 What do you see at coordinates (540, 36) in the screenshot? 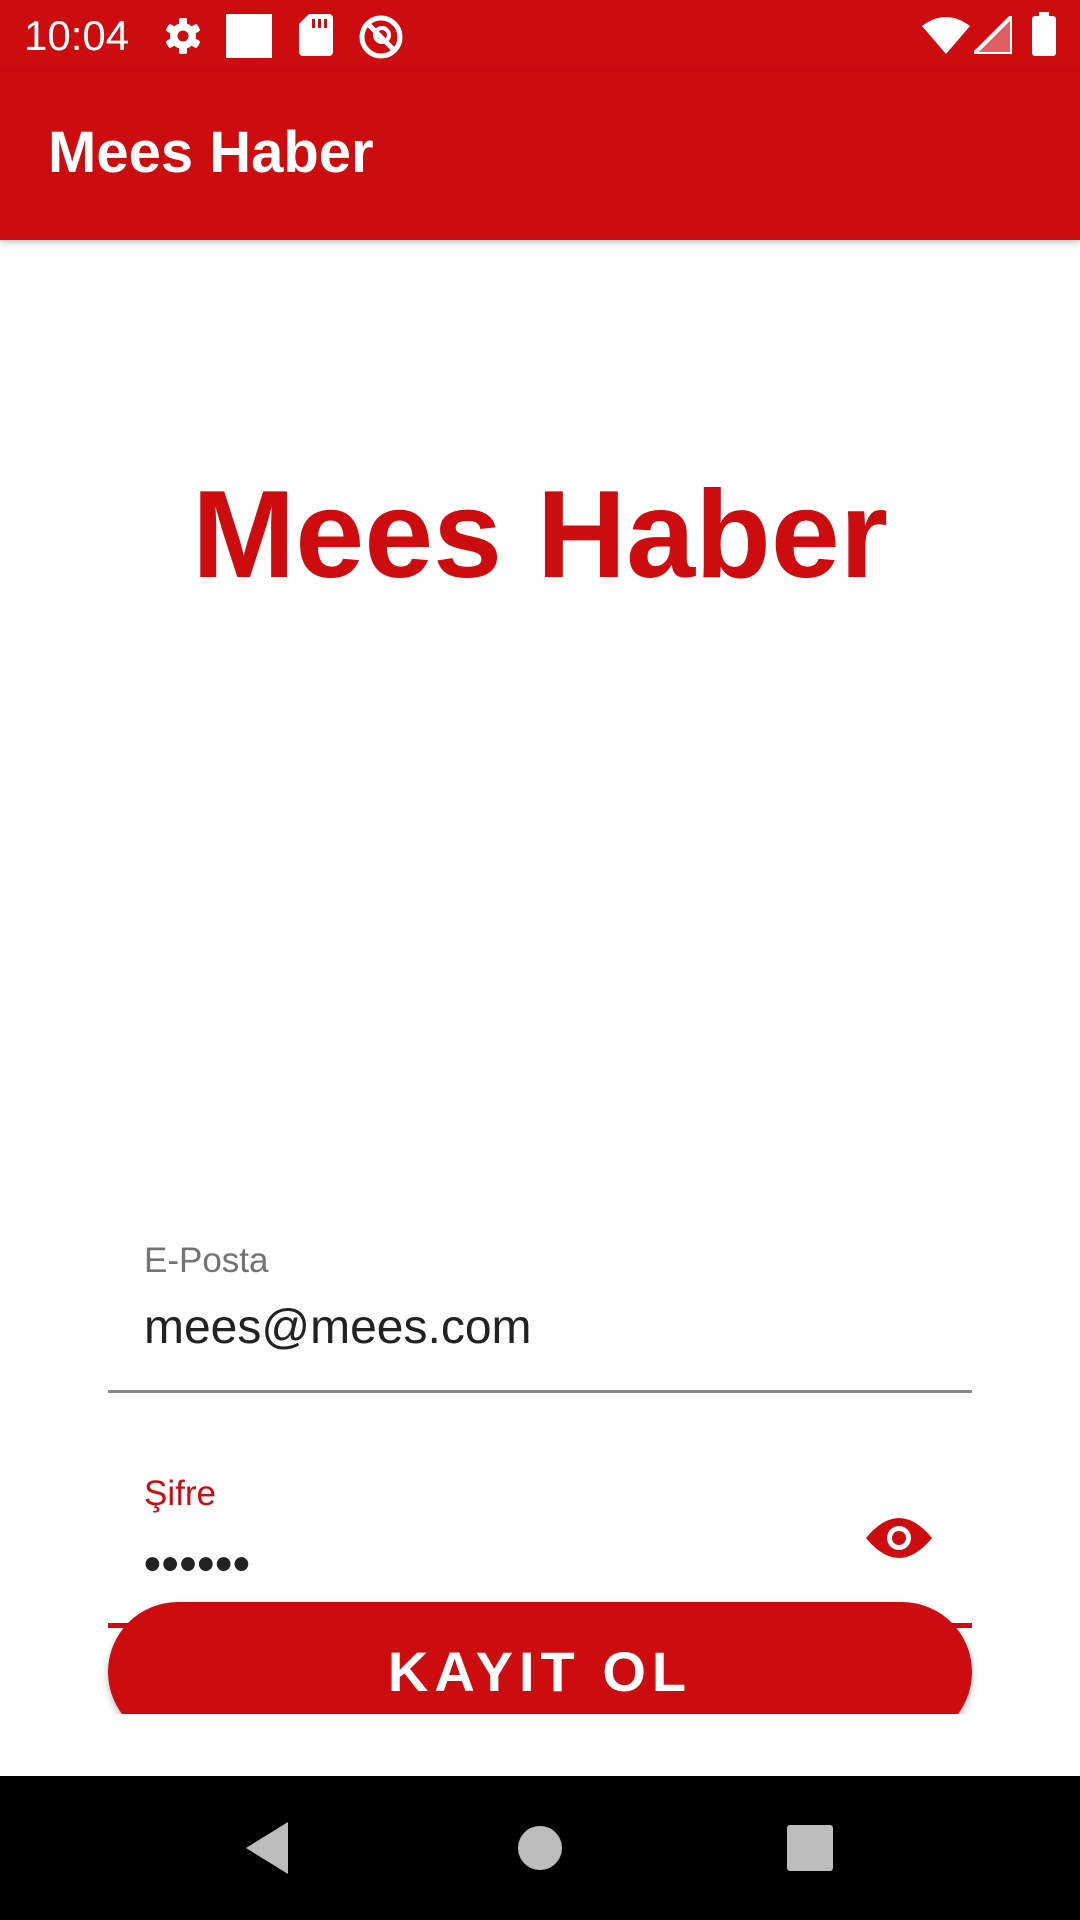
I see `status-bar: 10:04` at bounding box center [540, 36].